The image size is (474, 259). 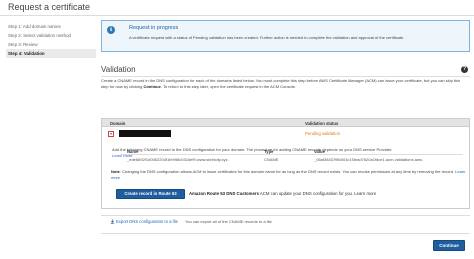 I want to click on step-validation: Step 4: Validation, so click(x=51, y=53).